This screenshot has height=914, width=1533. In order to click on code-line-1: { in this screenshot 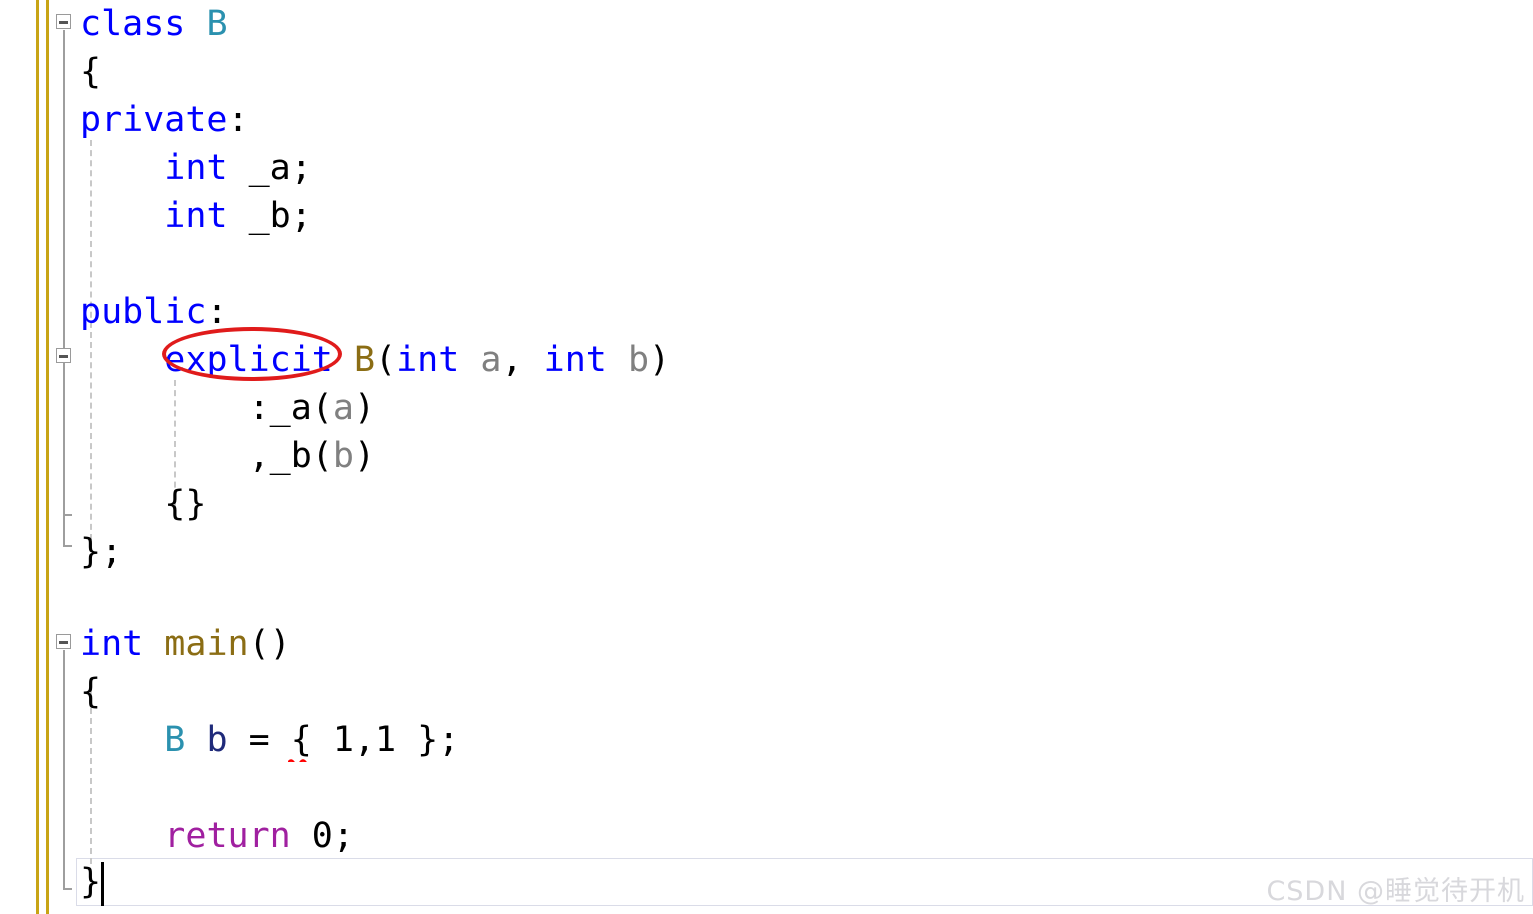, I will do `click(90, 72)`.